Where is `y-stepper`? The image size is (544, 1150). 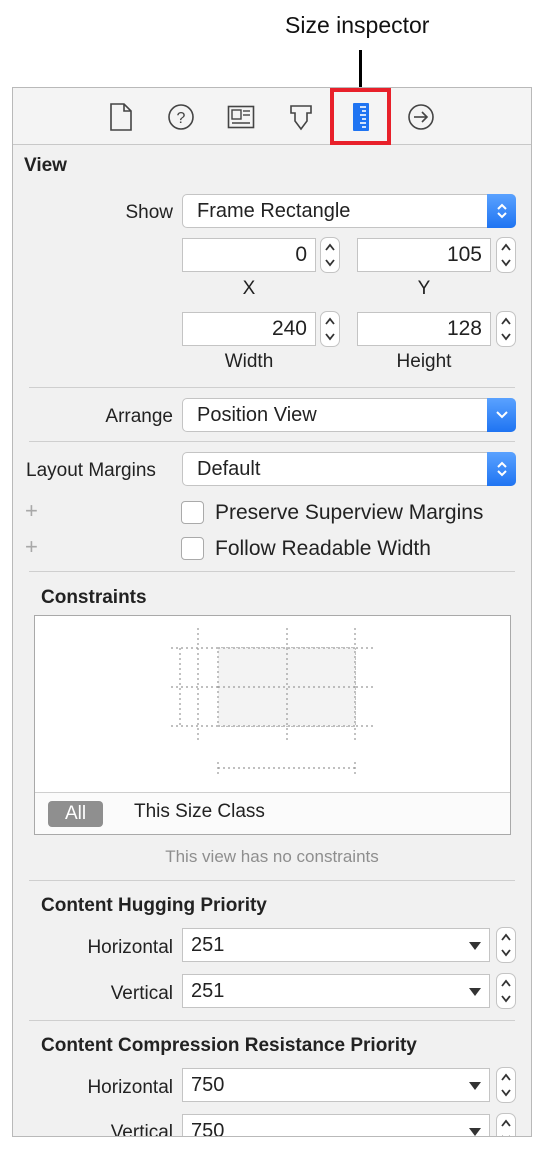 y-stepper is located at coordinates (506, 255).